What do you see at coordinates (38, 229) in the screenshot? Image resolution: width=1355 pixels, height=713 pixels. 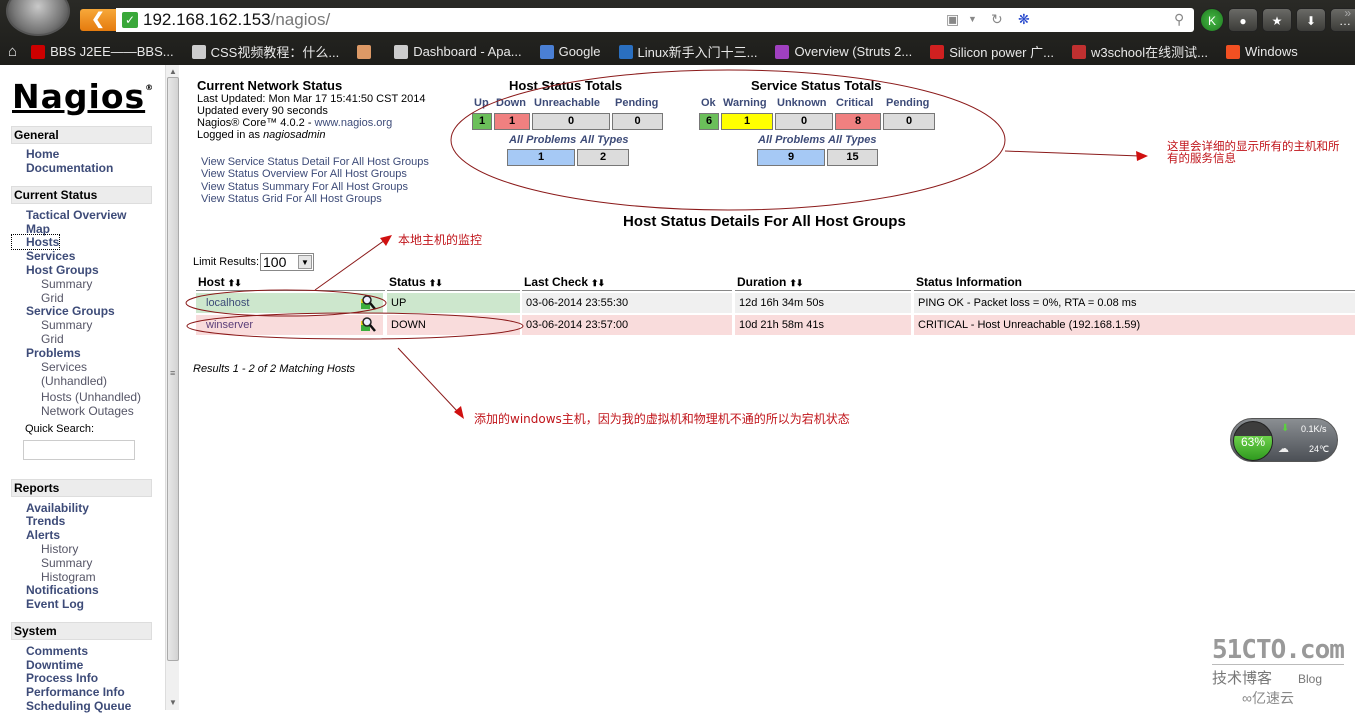 I see `nav-map: Map` at bounding box center [38, 229].